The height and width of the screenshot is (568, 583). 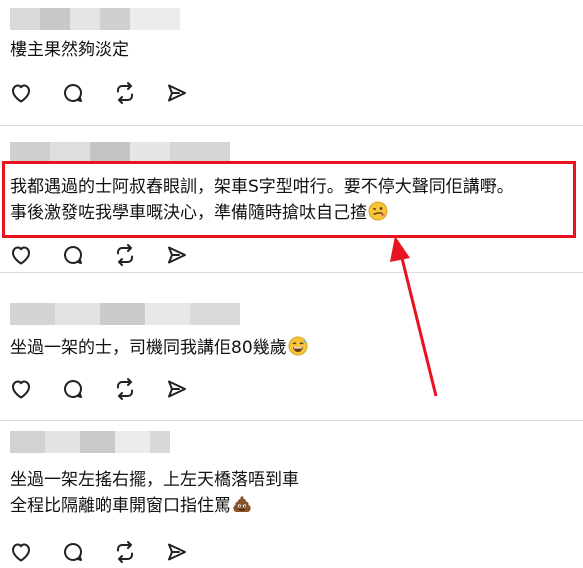 I want to click on pile-of-poo-emoji, so click(x=242, y=504).